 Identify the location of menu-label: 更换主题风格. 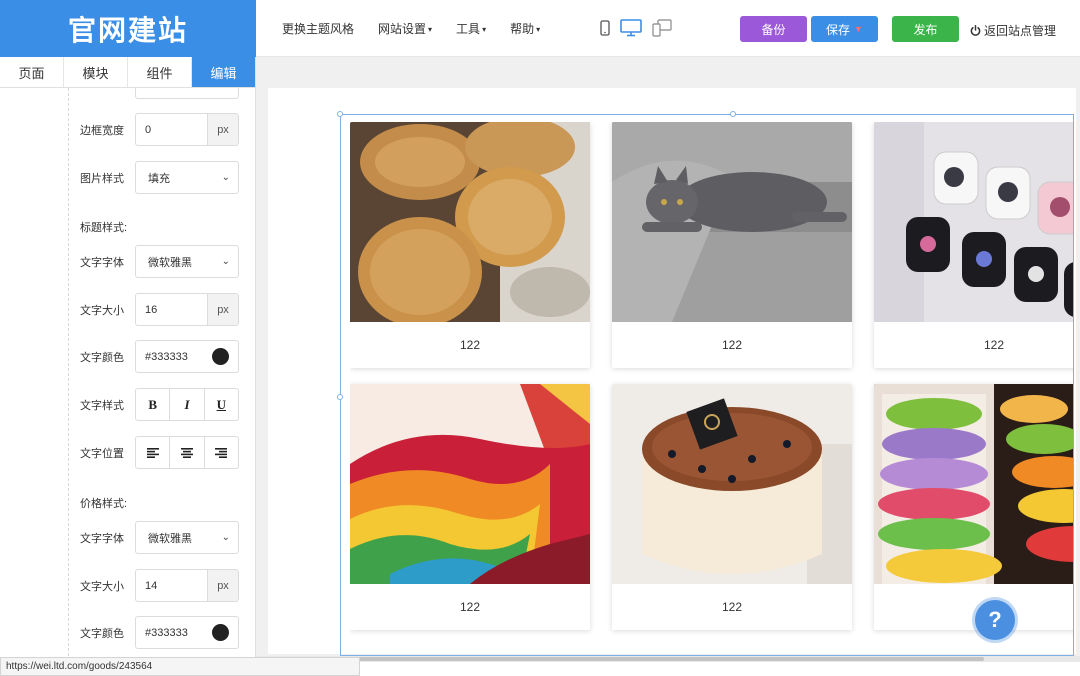
(318, 28).